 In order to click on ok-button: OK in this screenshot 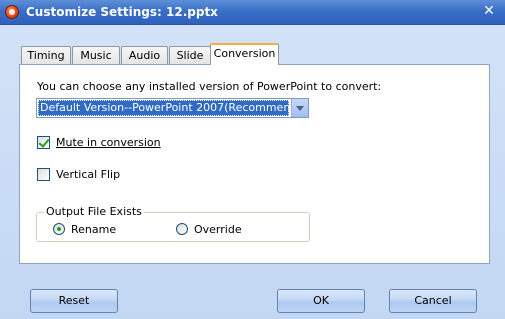, I will do `click(321, 301)`.